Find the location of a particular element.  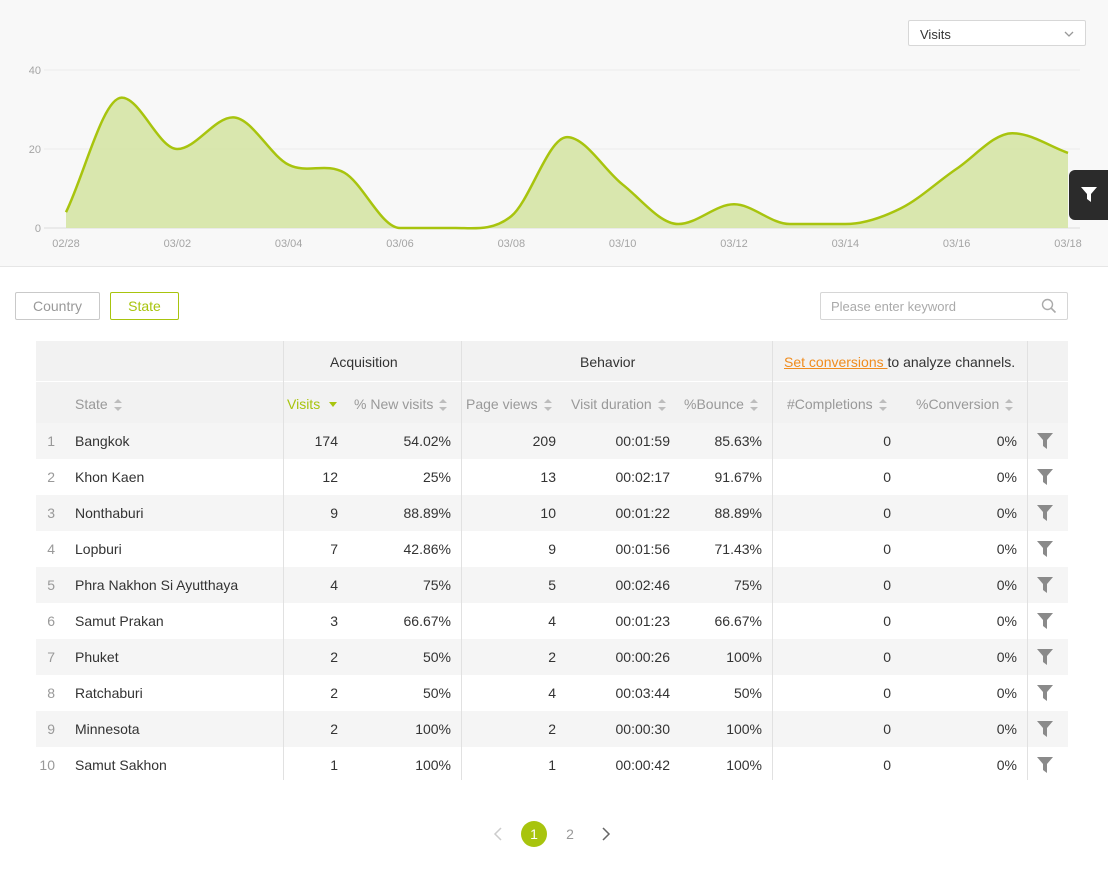

col-conversion: %Conversion is located at coordinates (965, 404).